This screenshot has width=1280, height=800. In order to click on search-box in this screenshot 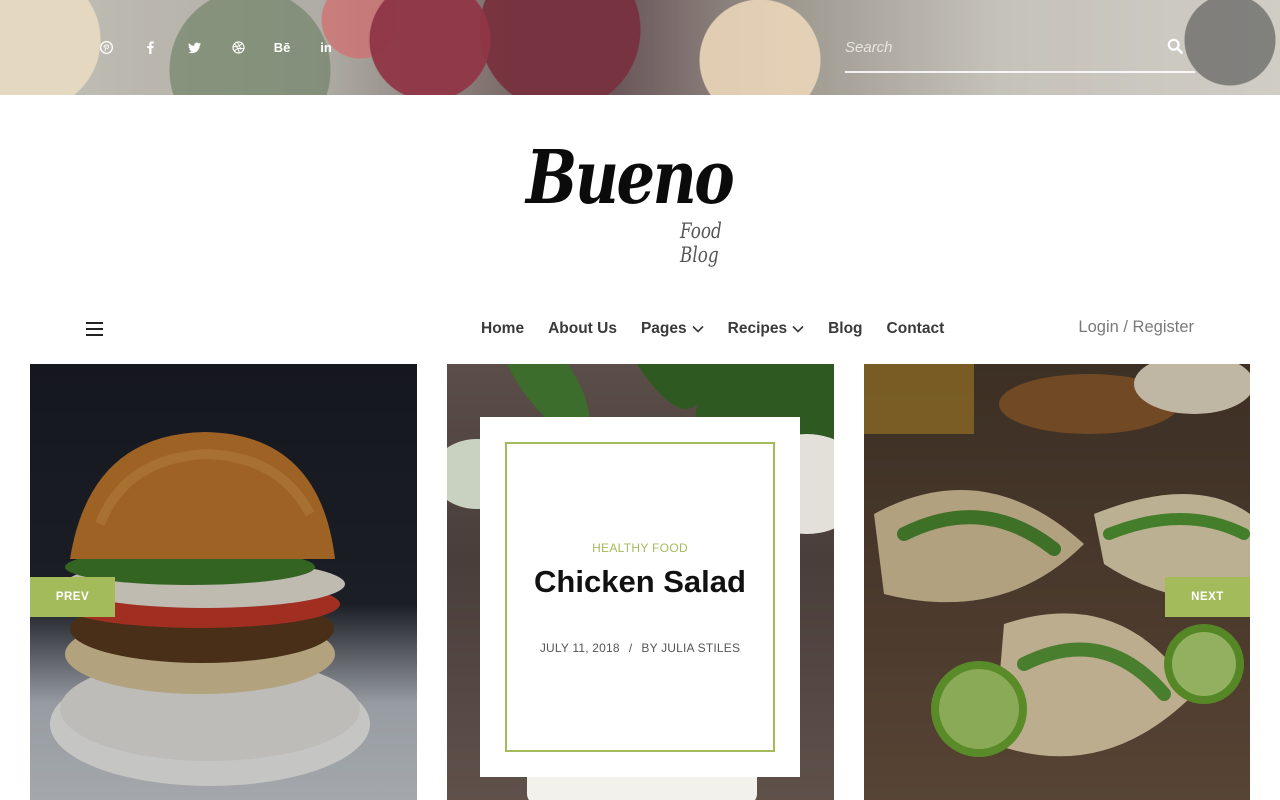, I will do `click(1020, 51)`.